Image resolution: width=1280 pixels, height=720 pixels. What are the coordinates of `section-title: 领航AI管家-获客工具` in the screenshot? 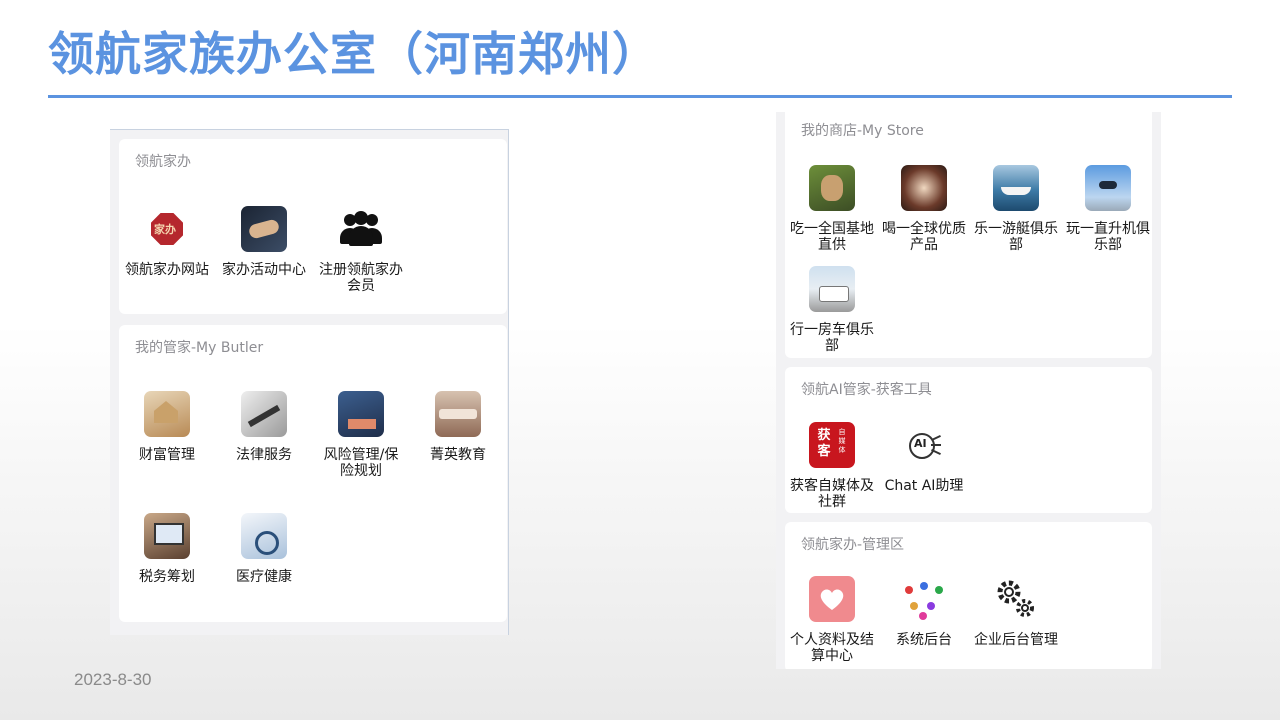 It's located at (866, 390).